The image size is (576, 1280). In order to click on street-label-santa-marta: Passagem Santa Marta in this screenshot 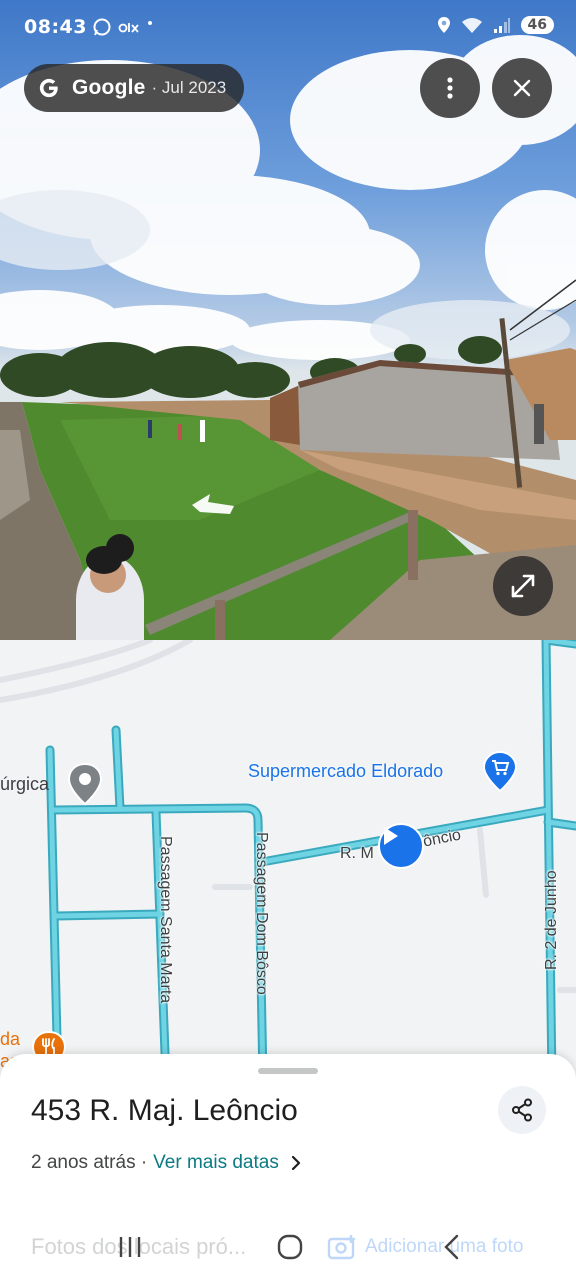, I will do `click(165, 920)`.